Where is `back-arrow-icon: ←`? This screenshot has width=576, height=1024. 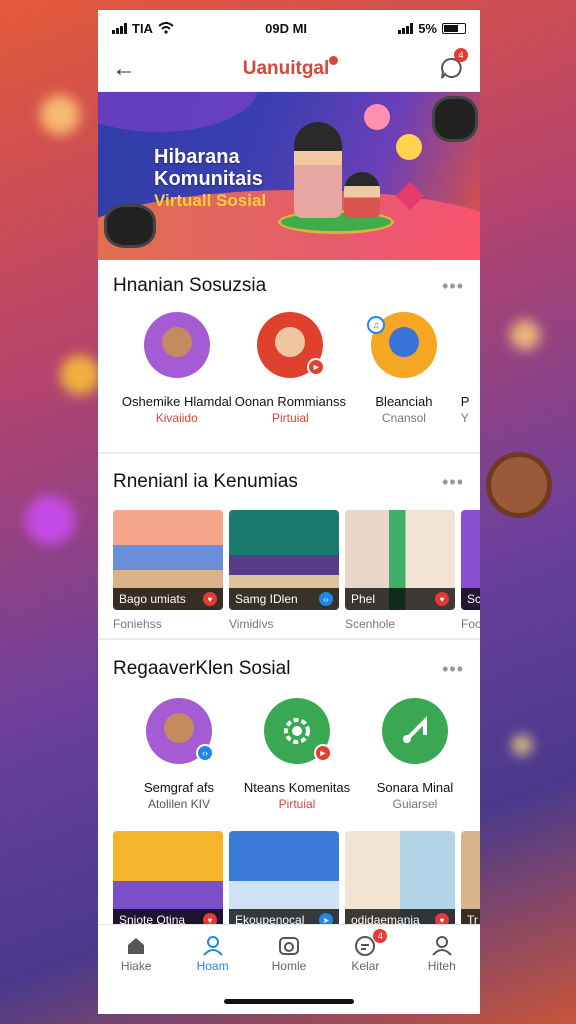 back-arrow-icon: ← is located at coordinates (124, 69).